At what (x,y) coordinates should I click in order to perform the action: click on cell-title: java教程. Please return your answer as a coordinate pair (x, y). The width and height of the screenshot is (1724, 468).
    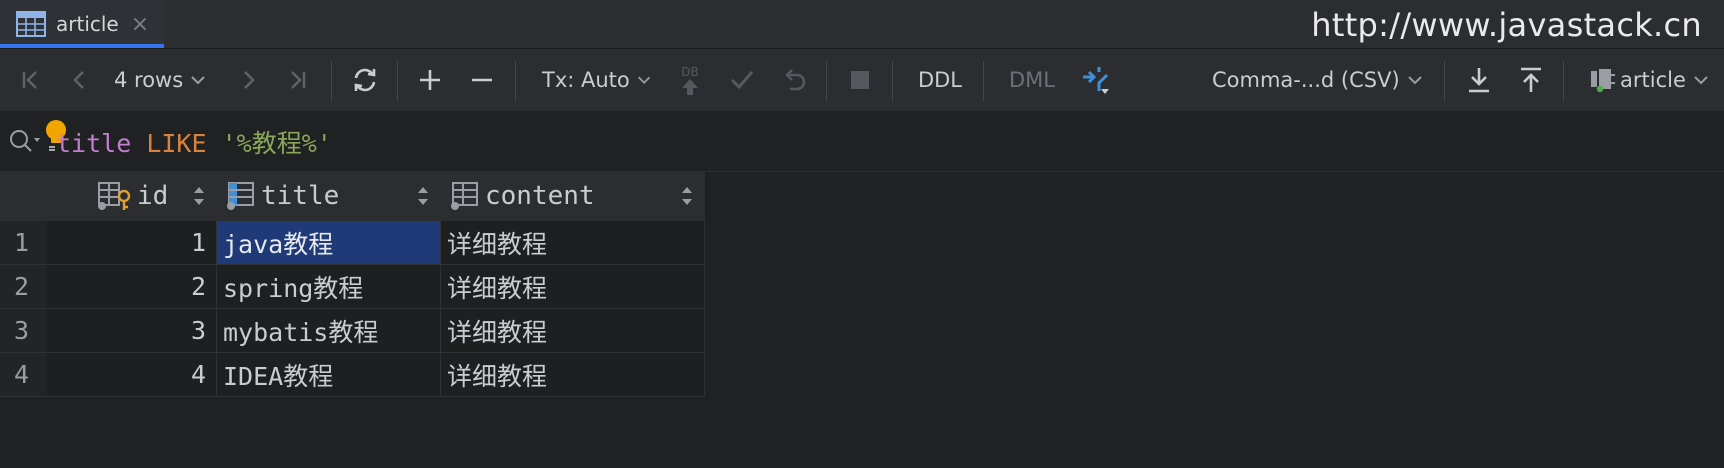
    Looking at the image, I should click on (329, 243).